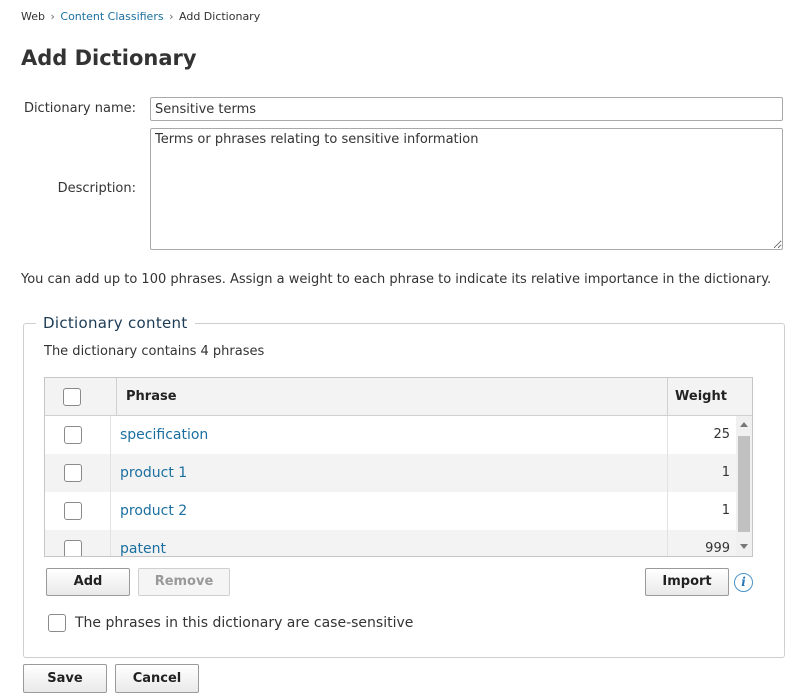  What do you see at coordinates (151, 397) in the screenshot?
I see `column-header-phrase: Phrase` at bounding box center [151, 397].